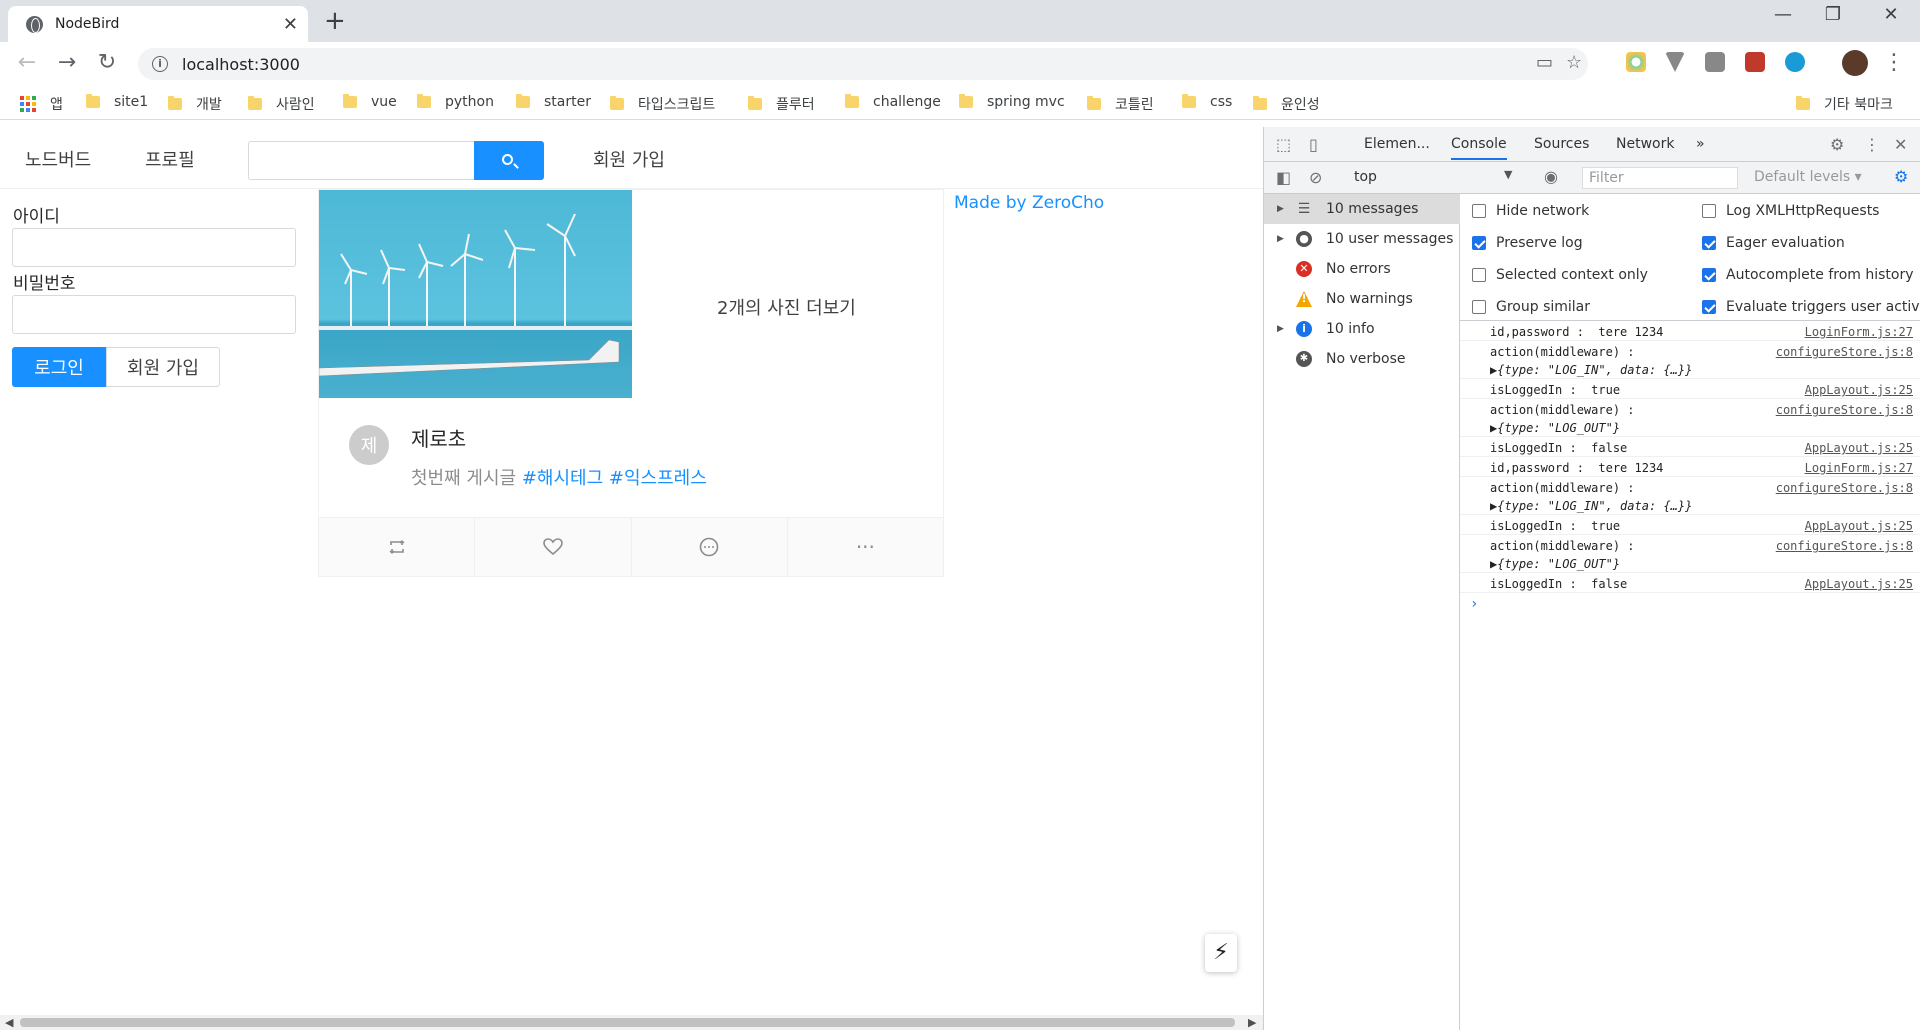 The width and height of the screenshot is (1920, 1030). I want to click on password-input, so click(154, 314).